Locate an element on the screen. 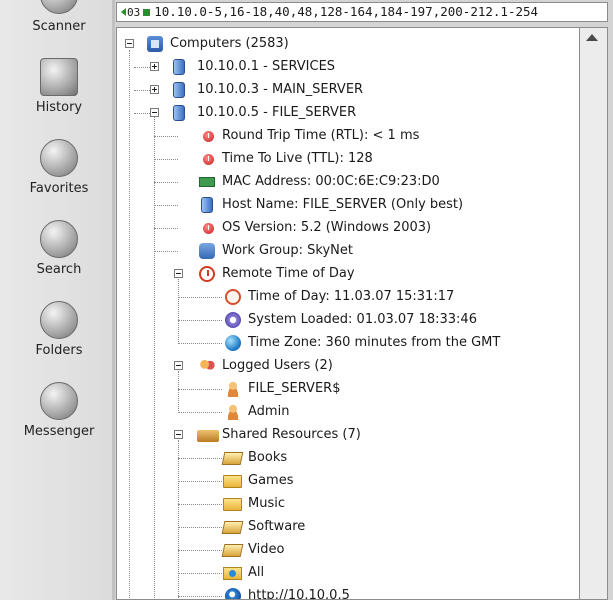 The width and height of the screenshot is (613, 600). tree-item-share: All is located at coordinates (347, 573).